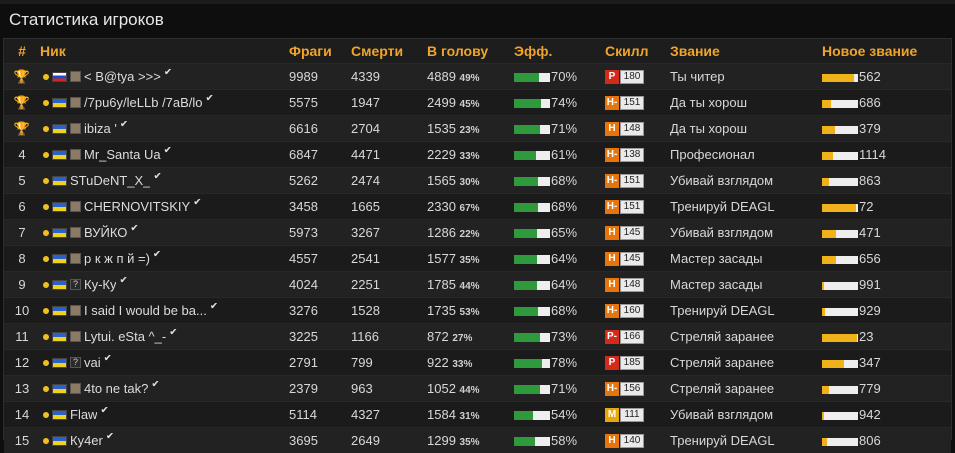 This screenshot has height=453, width=955. What do you see at coordinates (164, 77) in the screenshot?
I see `player-nick-cell: < B@tya >>>✔` at bounding box center [164, 77].